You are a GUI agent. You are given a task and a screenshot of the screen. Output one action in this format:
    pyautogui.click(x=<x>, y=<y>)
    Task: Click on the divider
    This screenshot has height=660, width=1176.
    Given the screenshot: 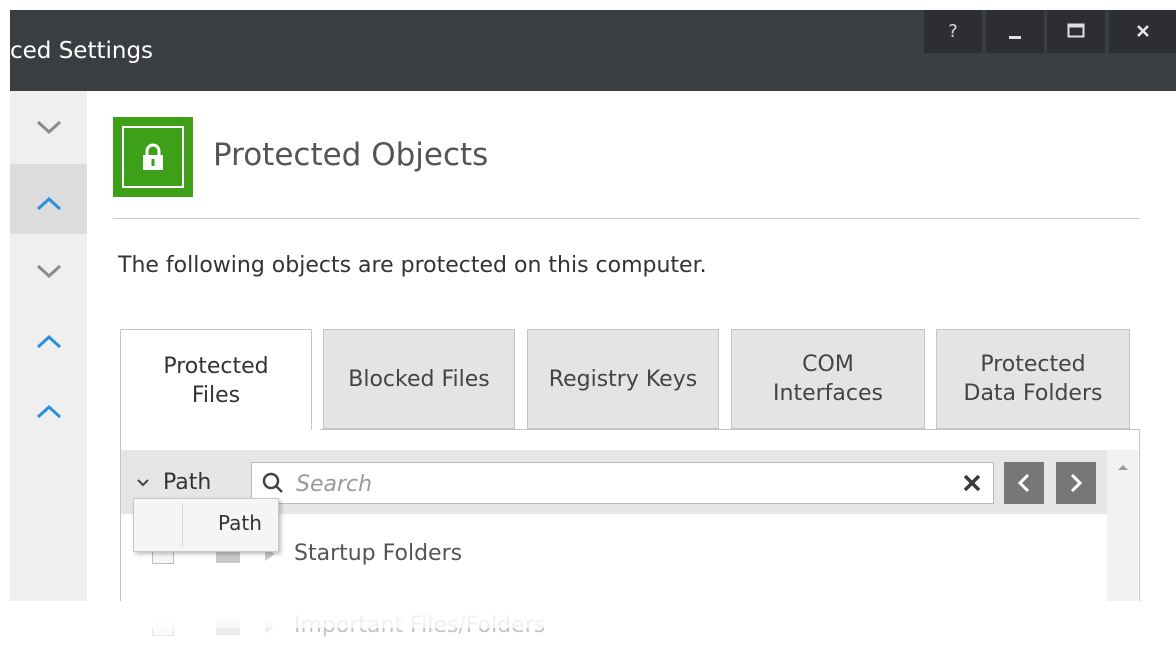 What is the action you would take?
    pyautogui.click(x=626, y=218)
    